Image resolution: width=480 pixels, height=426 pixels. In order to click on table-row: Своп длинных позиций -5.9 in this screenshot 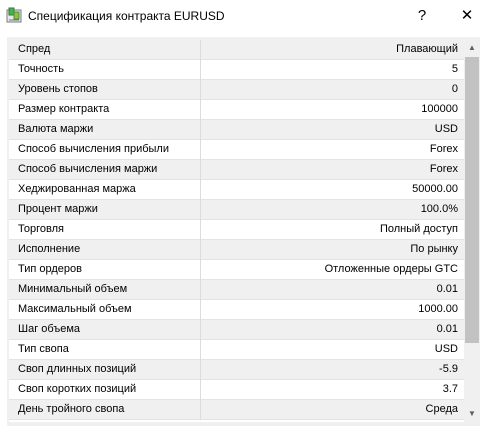, I will do `click(236, 370)`.